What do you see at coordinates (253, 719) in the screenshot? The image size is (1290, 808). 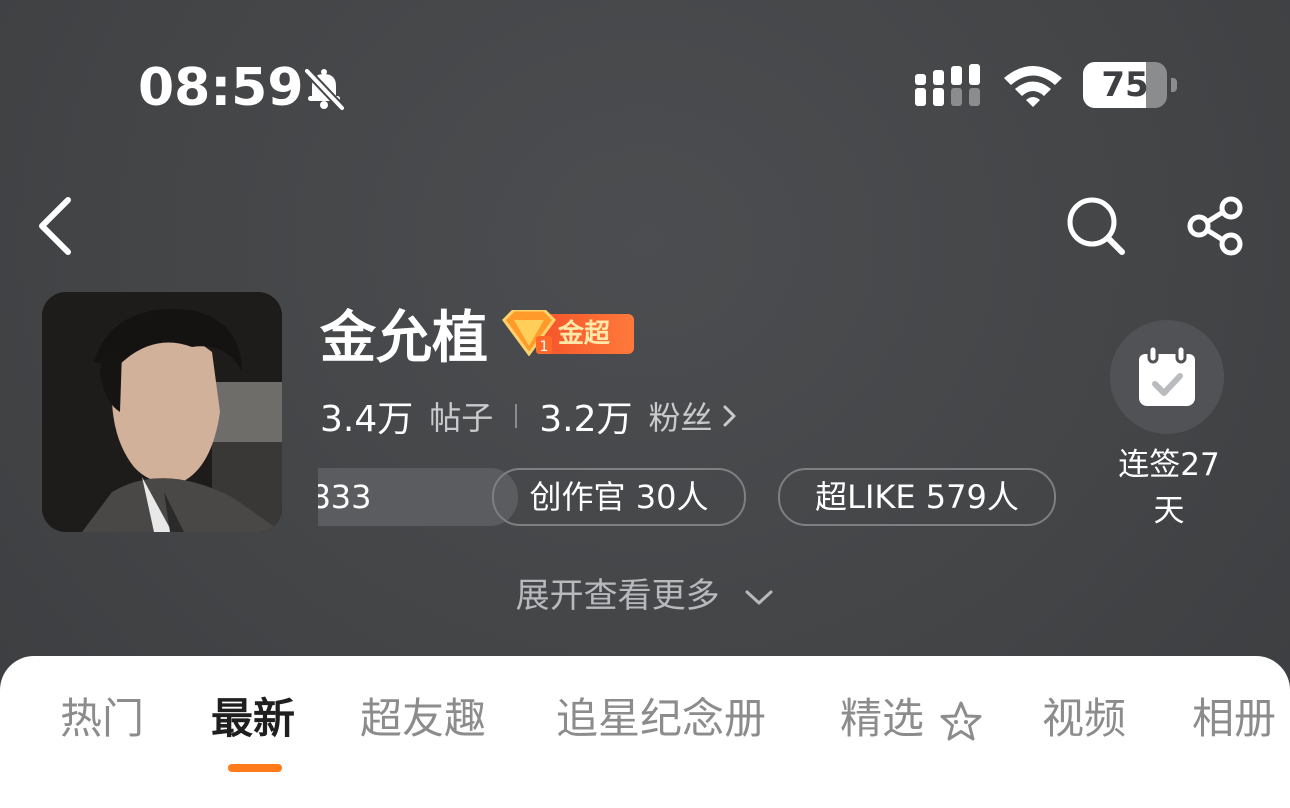 I see `tab-latest: 最新` at bounding box center [253, 719].